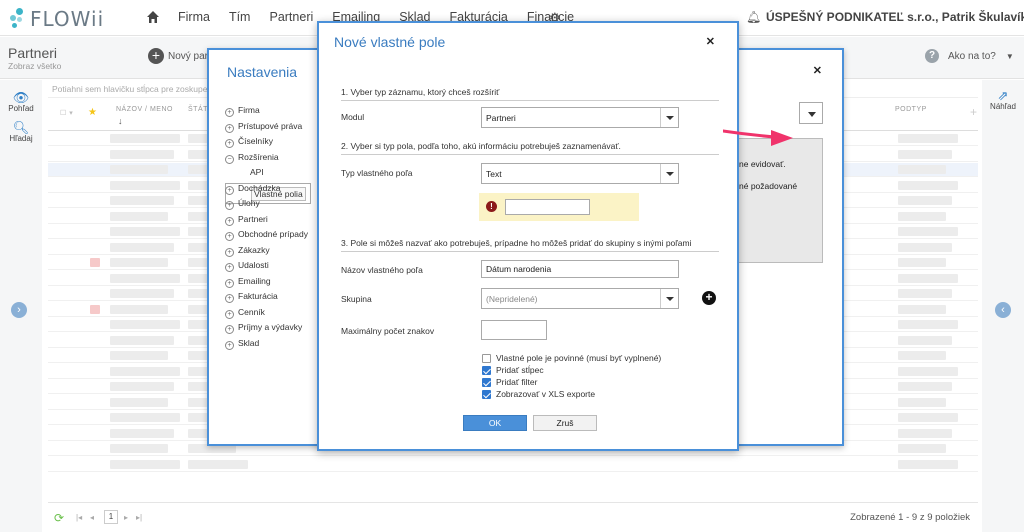 The width and height of the screenshot is (1024, 532). What do you see at coordinates (710, 41) in the screenshot?
I see `modal-close-icon: ✕` at bounding box center [710, 41].